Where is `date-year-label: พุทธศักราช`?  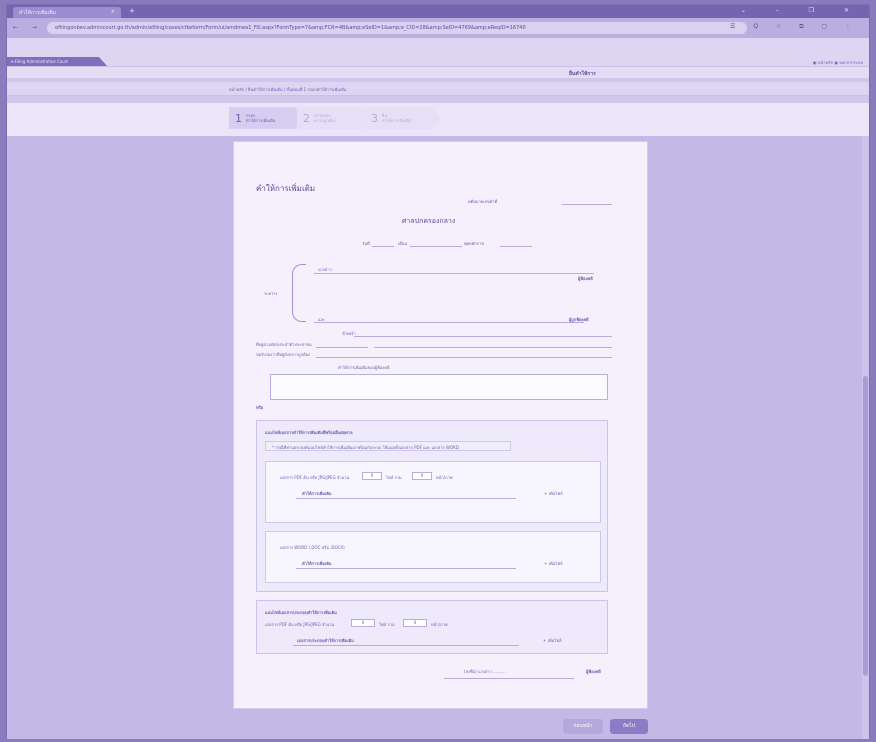 date-year-label: พุทธศักราช is located at coordinates (474, 243).